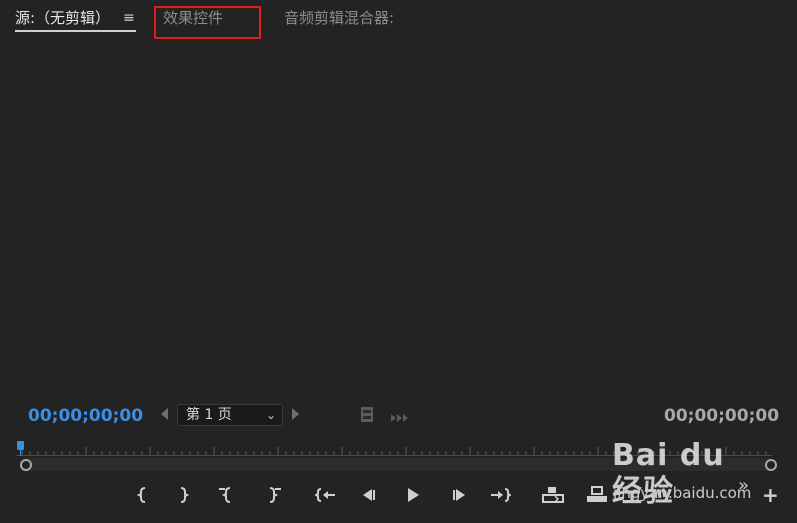 Image resolution: width=797 pixels, height=523 pixels. I want to click on active-tab-underline, so click(75, 31).